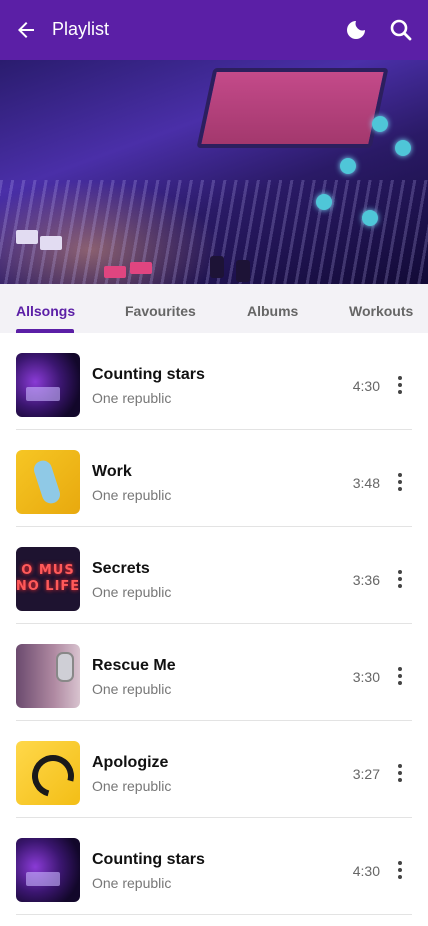 The height and width of the screenshot is (926, 428). What do you see at coordinates (214, 769) in the screenshot?
I see `song-row: Apologize One republic 3:27` at bounding box center [214, 769].